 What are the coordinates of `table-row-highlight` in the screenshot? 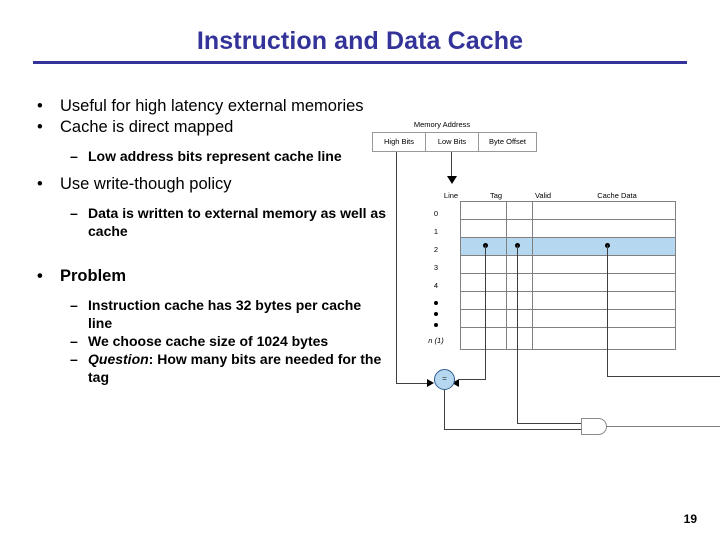 It's located at (568, 246).